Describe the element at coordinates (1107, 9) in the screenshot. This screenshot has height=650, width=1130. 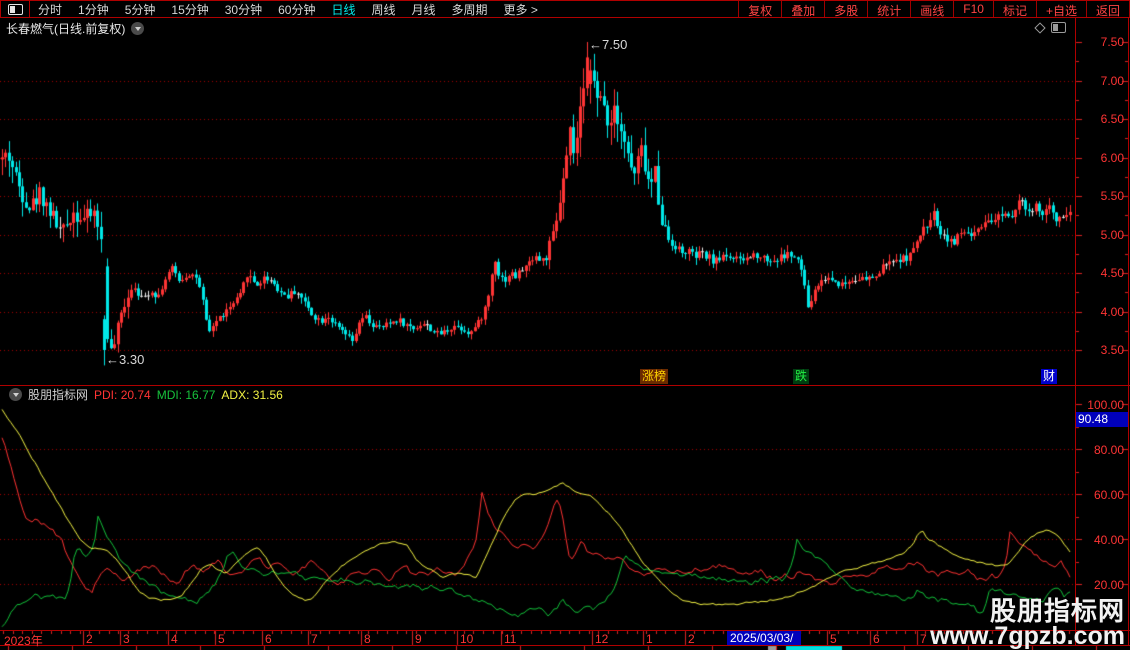
I see `toolbar-tool-8: 返回` at that location.